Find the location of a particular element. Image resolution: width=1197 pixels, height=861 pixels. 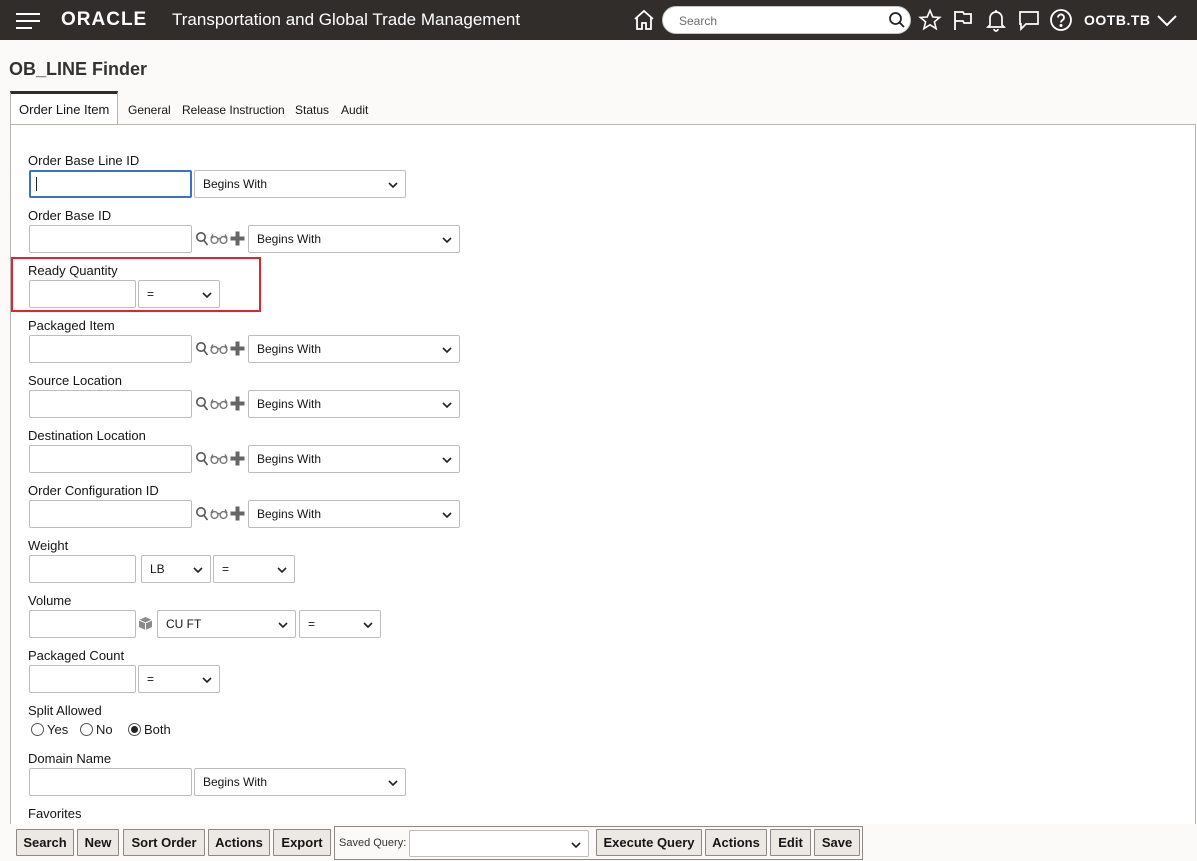

chat-icon is located at coordinates (1029, 20).